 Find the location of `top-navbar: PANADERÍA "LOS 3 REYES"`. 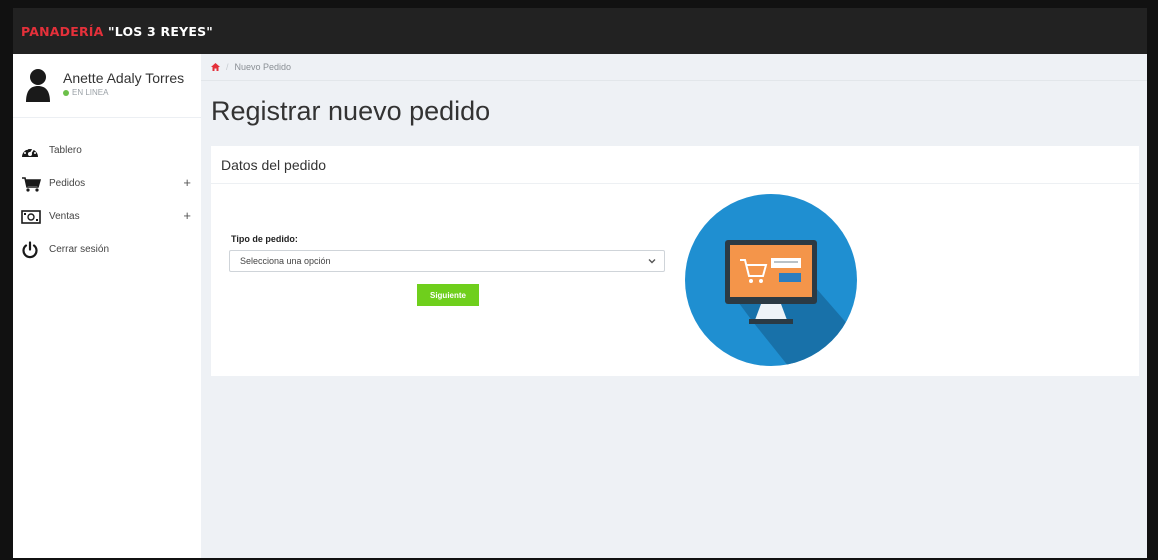

top-navbar: PANADERÍA "LOS 3 REYES" is located at coordinates (580, 31).